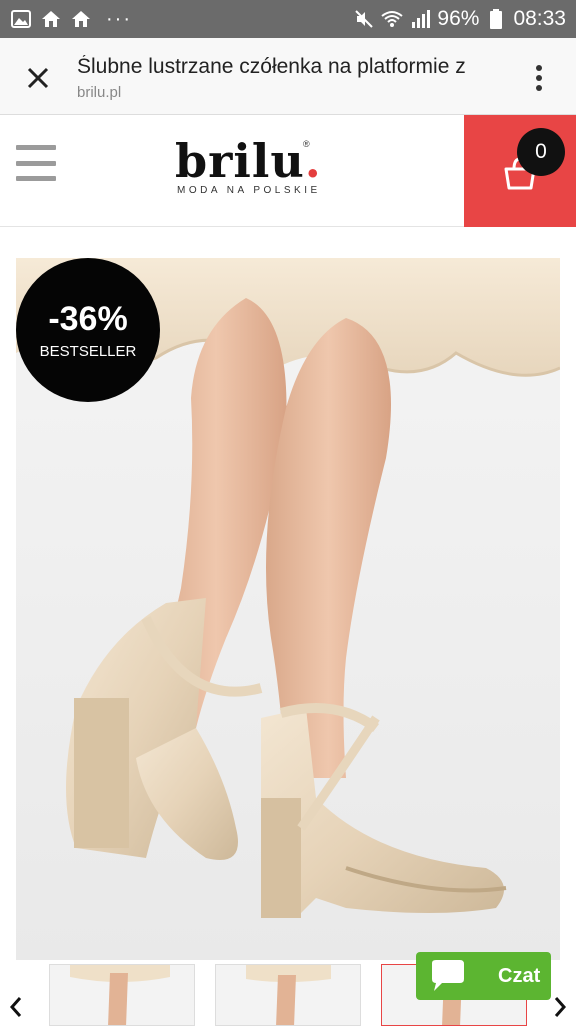 This screenshot has width=576, height=1026. Describe the element at coordinates (496, 19) in the screenshot. I see `battery-icon` at that location.